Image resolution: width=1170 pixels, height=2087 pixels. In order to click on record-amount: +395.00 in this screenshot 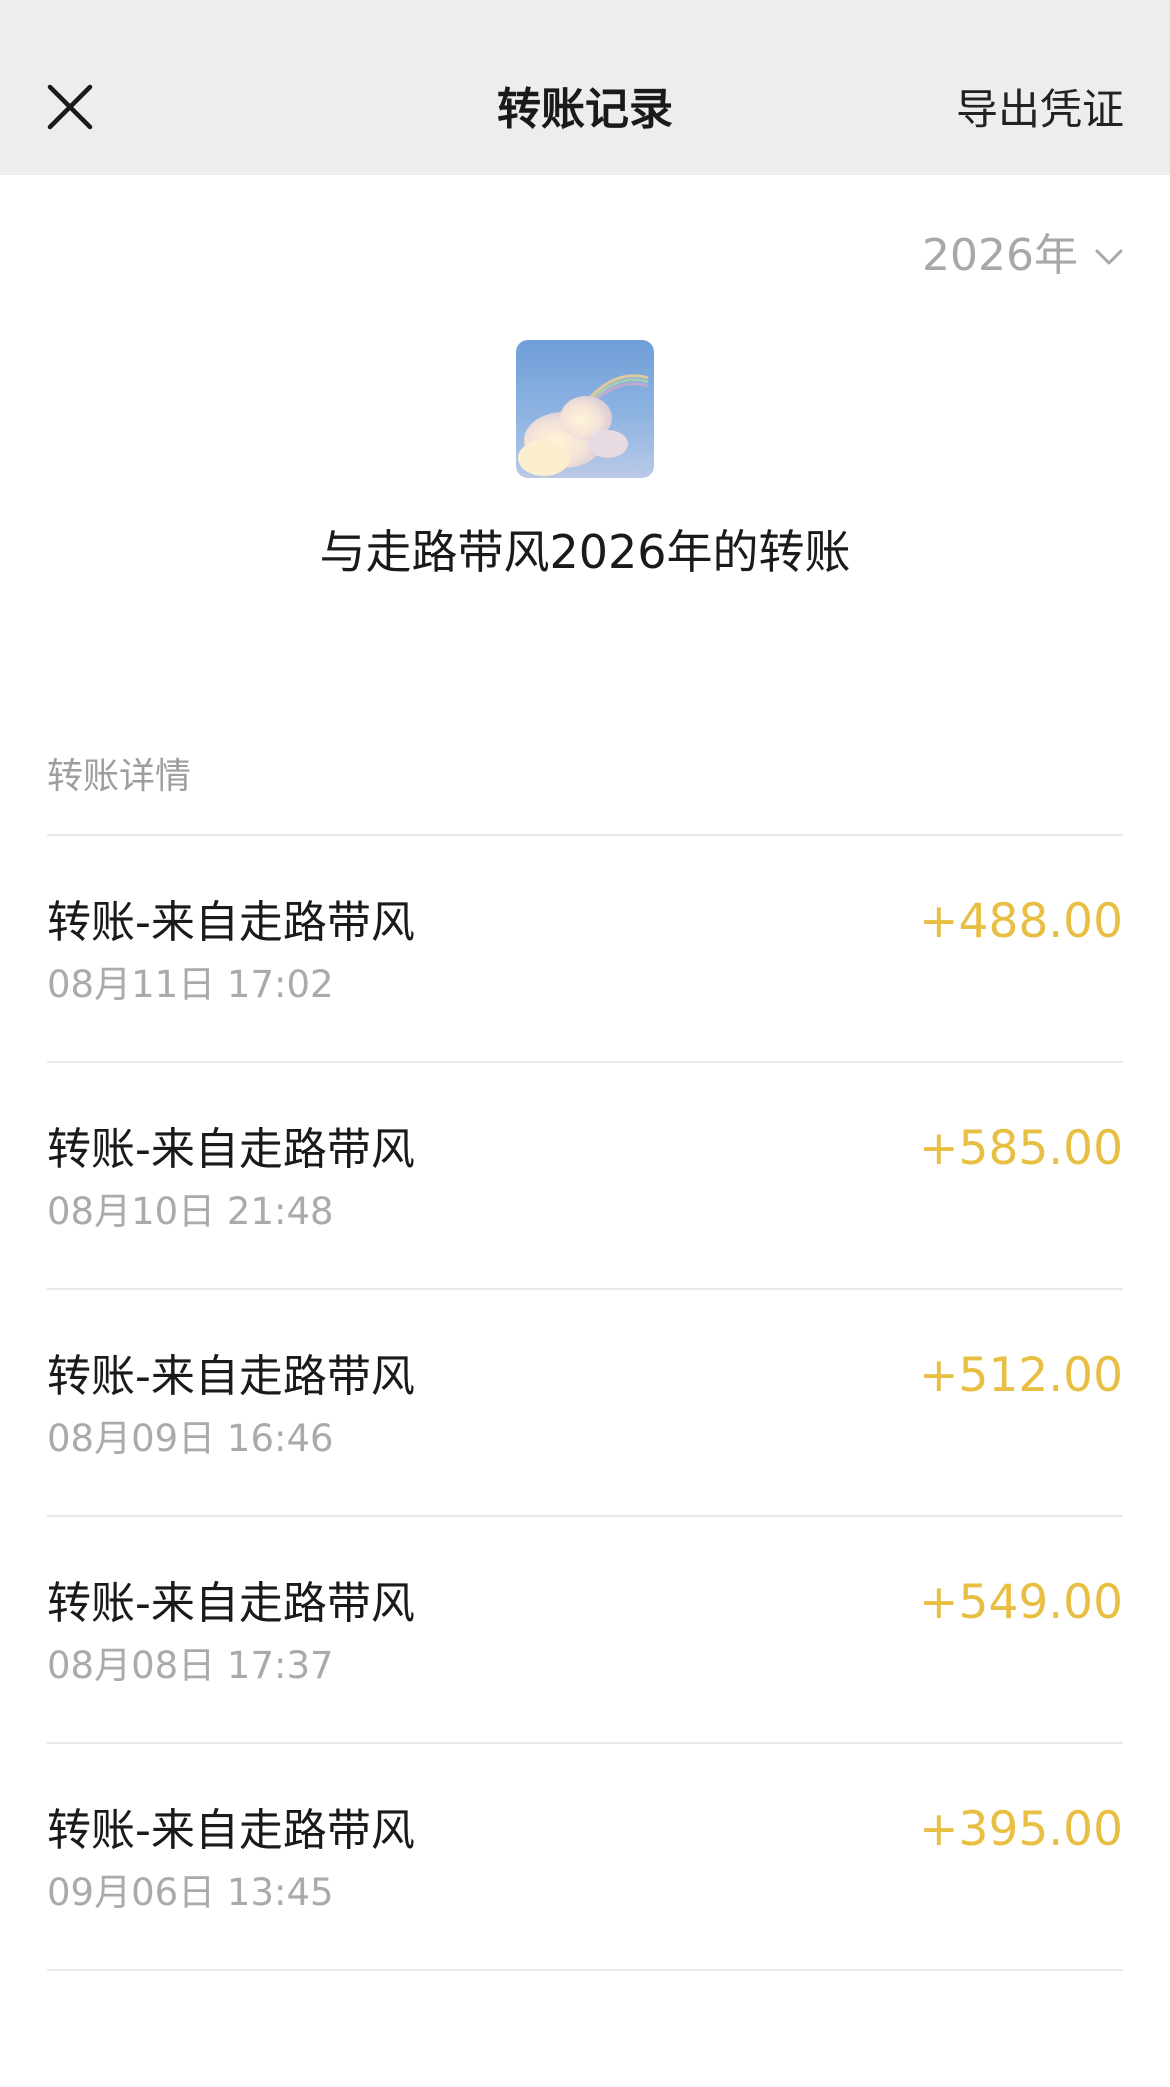, I will do `click(1021, 1829)`.